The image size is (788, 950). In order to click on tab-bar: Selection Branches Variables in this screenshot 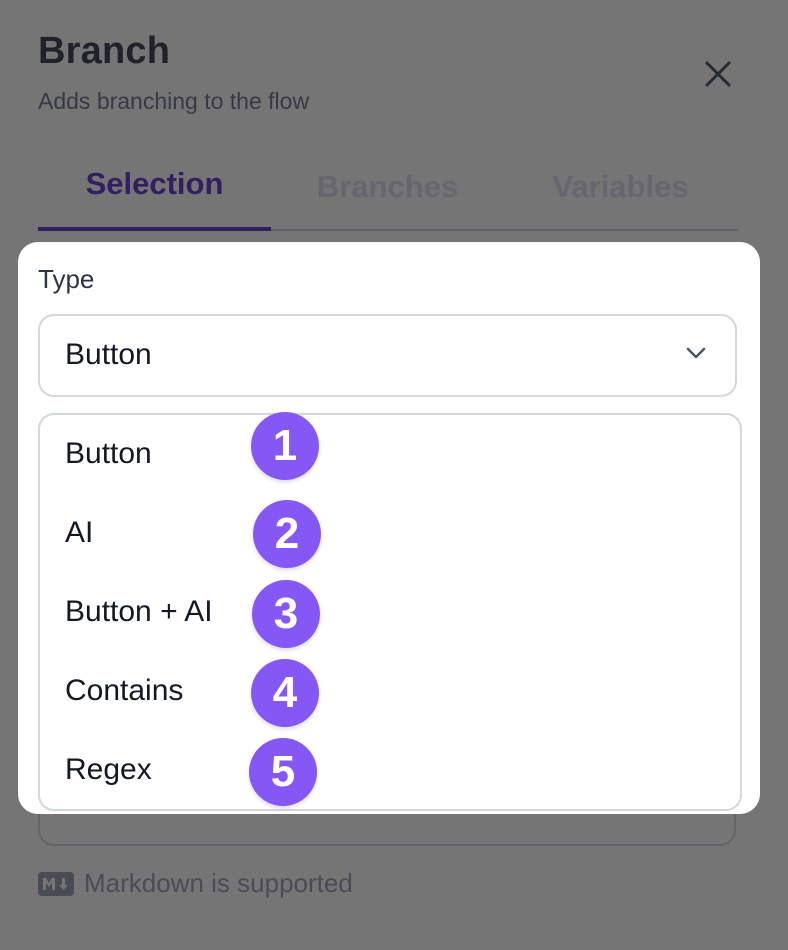, I will do `click(388, 190)`.